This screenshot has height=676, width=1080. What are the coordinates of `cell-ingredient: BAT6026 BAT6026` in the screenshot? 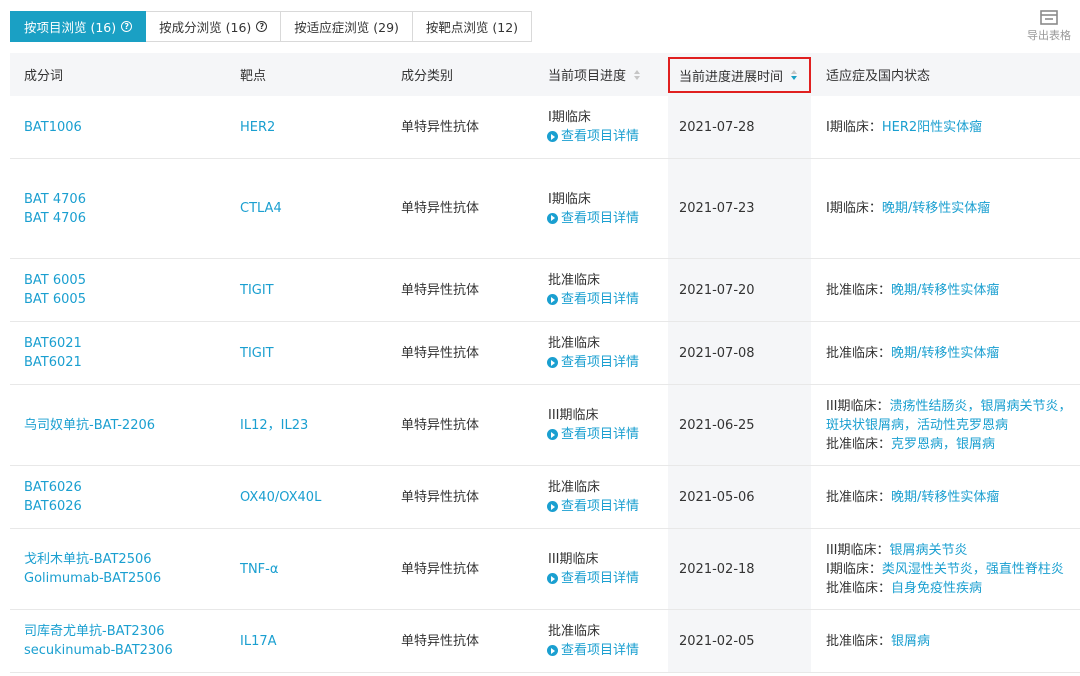 It's located at (117, 497).